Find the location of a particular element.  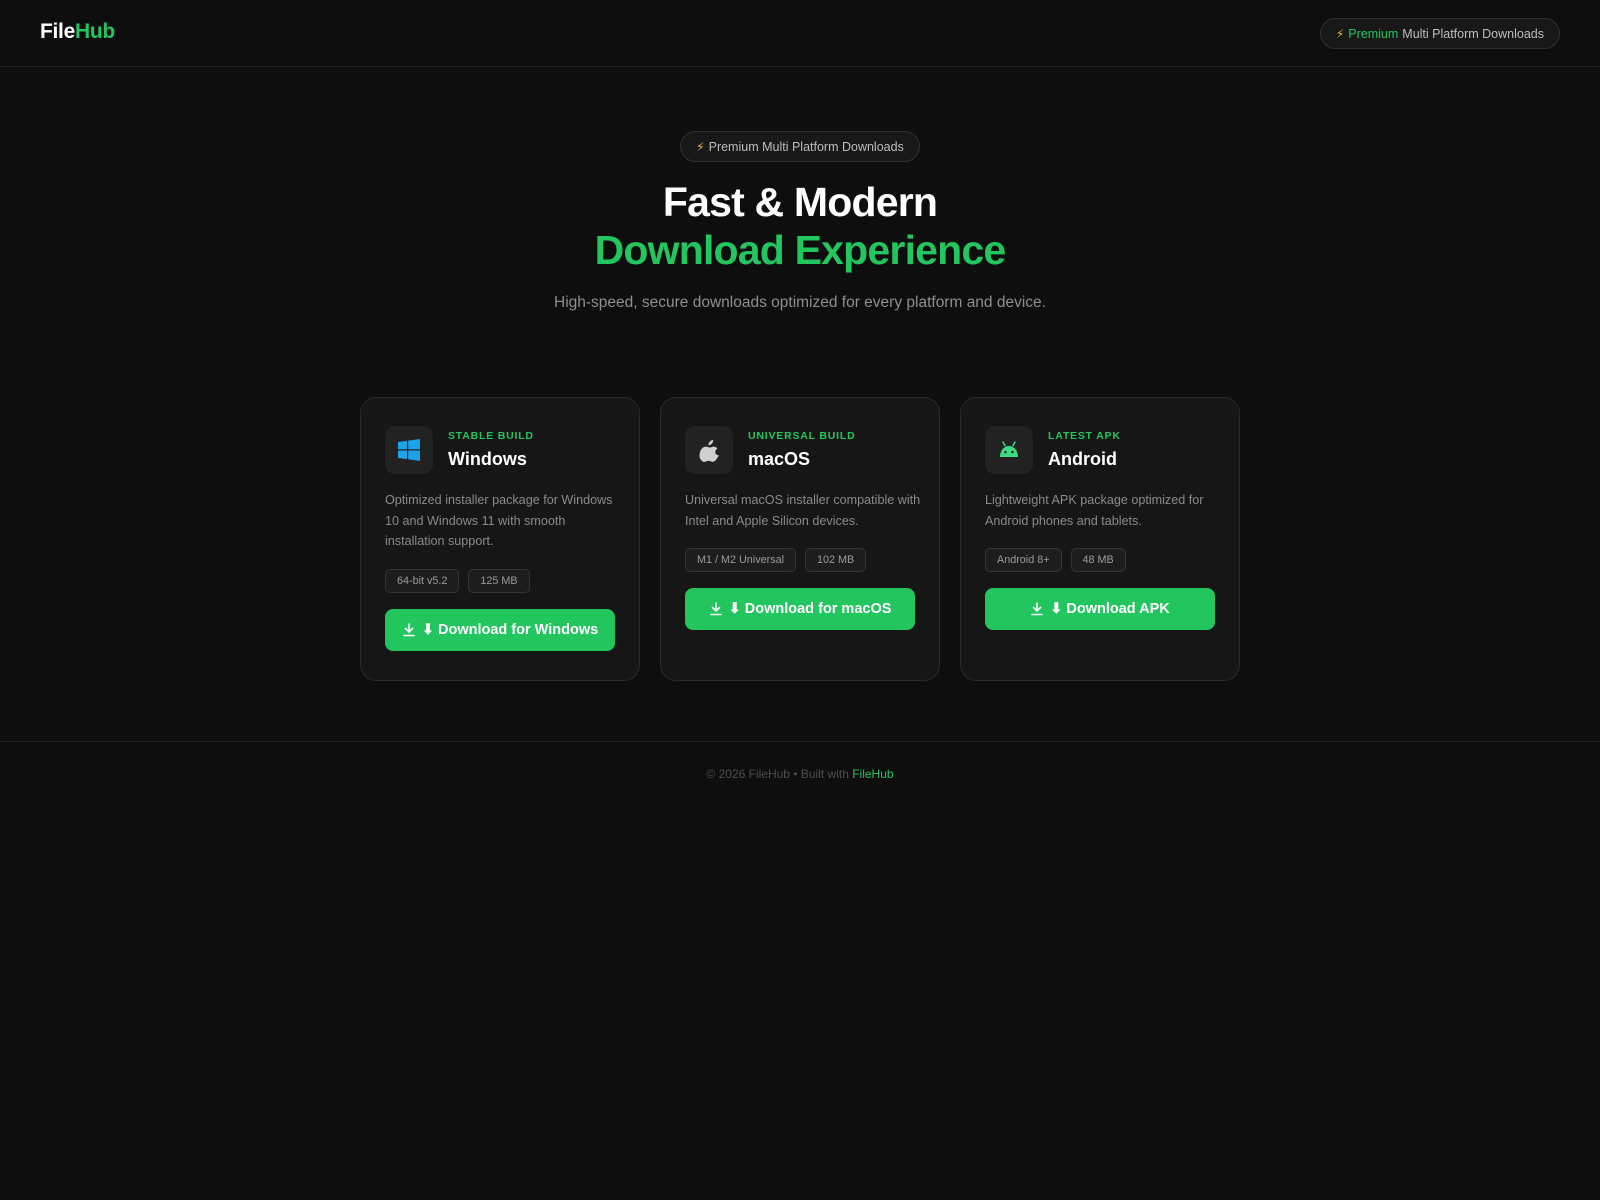

hero-title: Fast & Modern Download Experience is located at coordinates (800, 226).